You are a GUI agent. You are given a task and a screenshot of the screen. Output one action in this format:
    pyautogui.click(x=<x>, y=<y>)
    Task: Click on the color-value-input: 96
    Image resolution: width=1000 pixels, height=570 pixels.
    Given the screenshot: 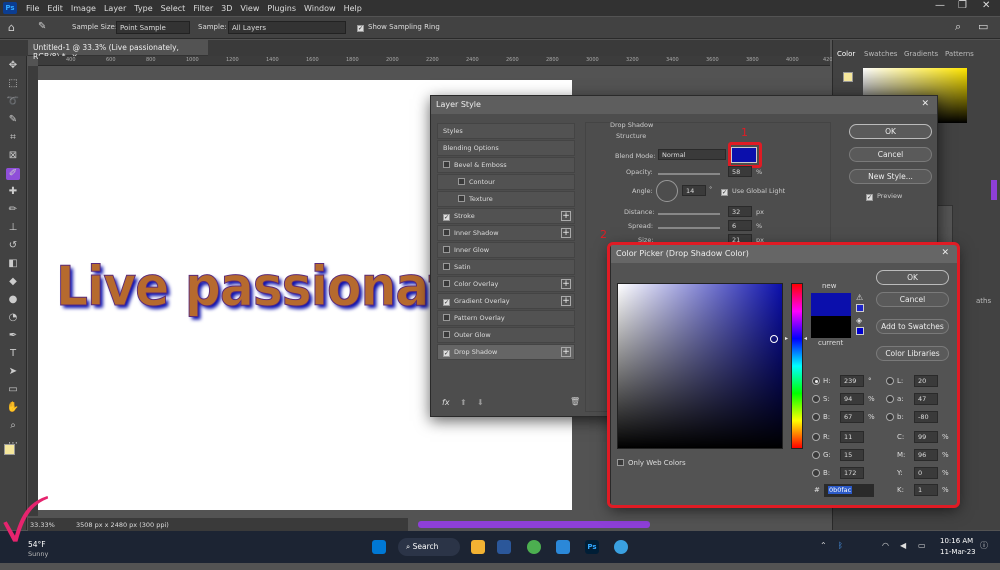 What is the action you would take?
    pyautogui.click(x=926, y=455)
    